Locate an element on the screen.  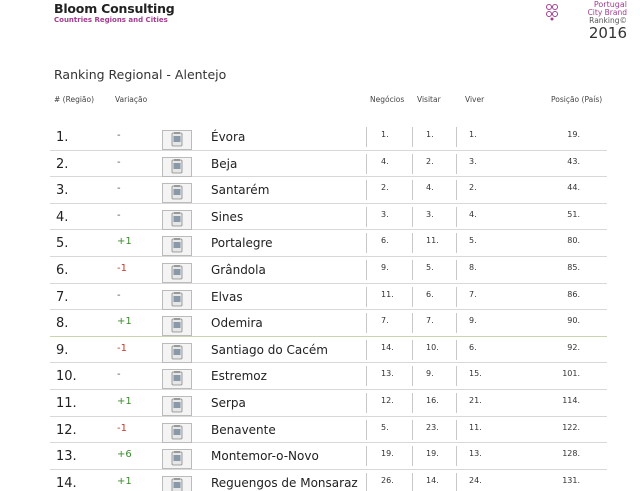
country-position-cell: 86. is located at coordinates (573, 294).